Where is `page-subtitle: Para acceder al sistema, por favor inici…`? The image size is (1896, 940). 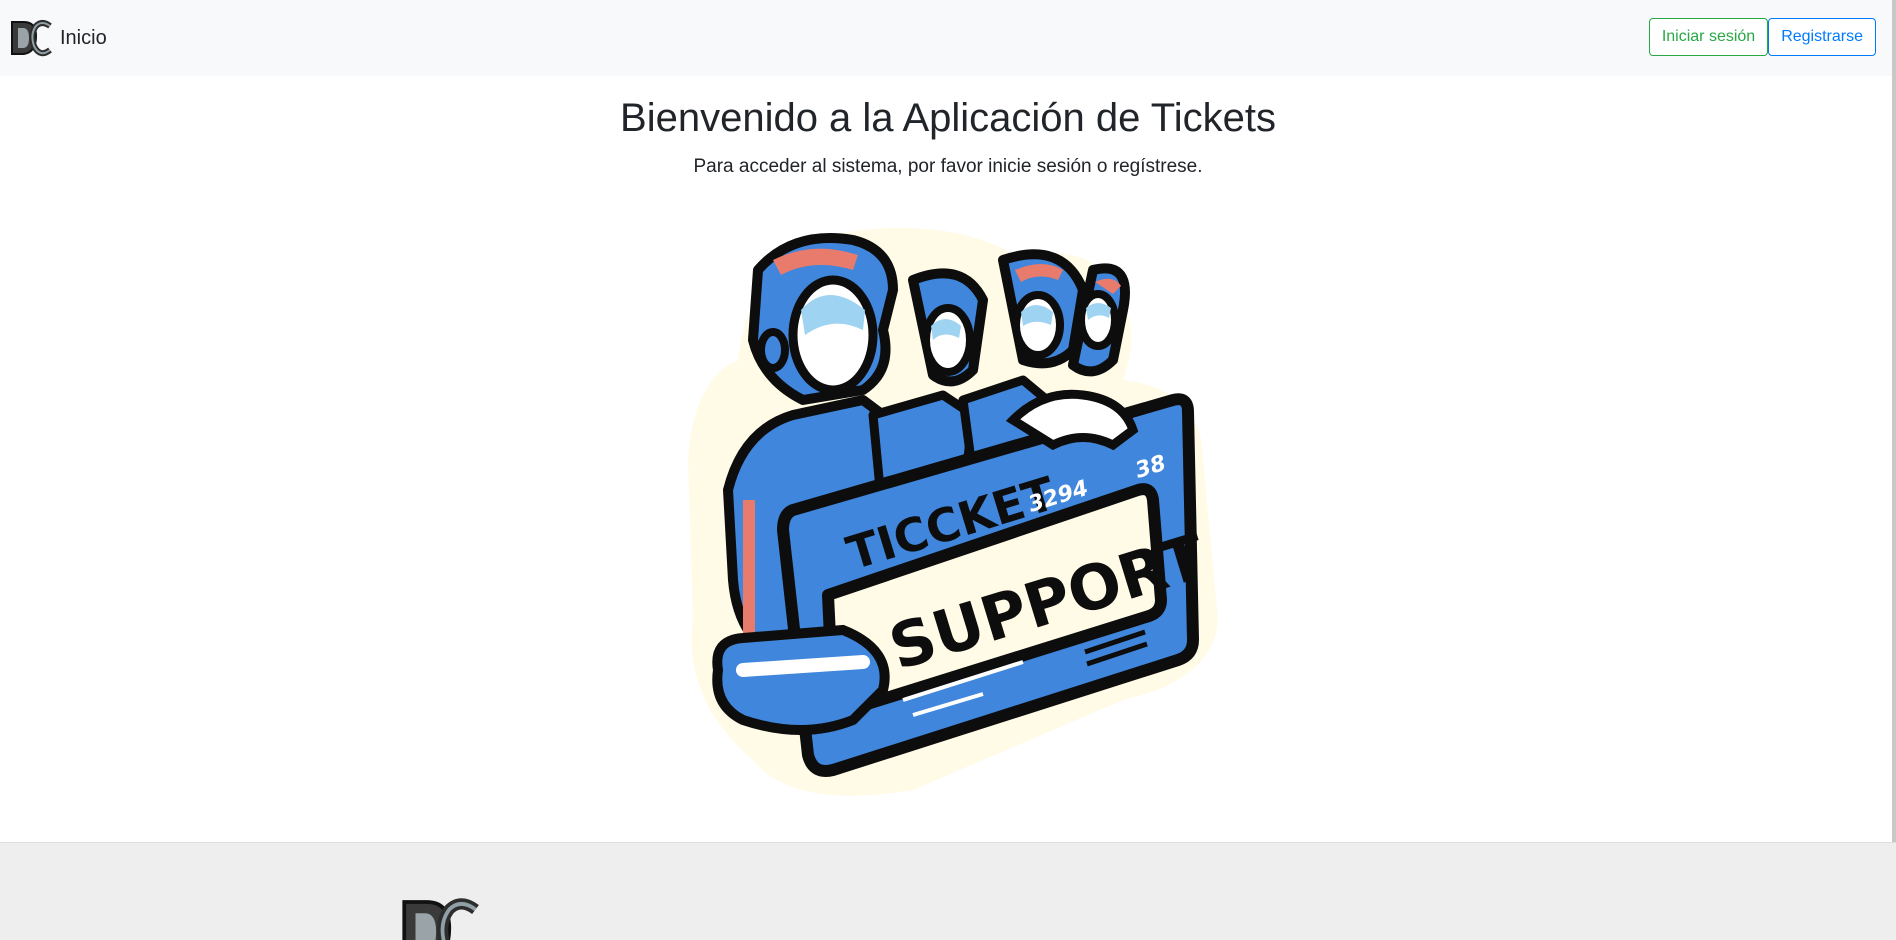 page-subtitle: Para acceder al sistema, por favor inici… is located at coordinates (948, 166).